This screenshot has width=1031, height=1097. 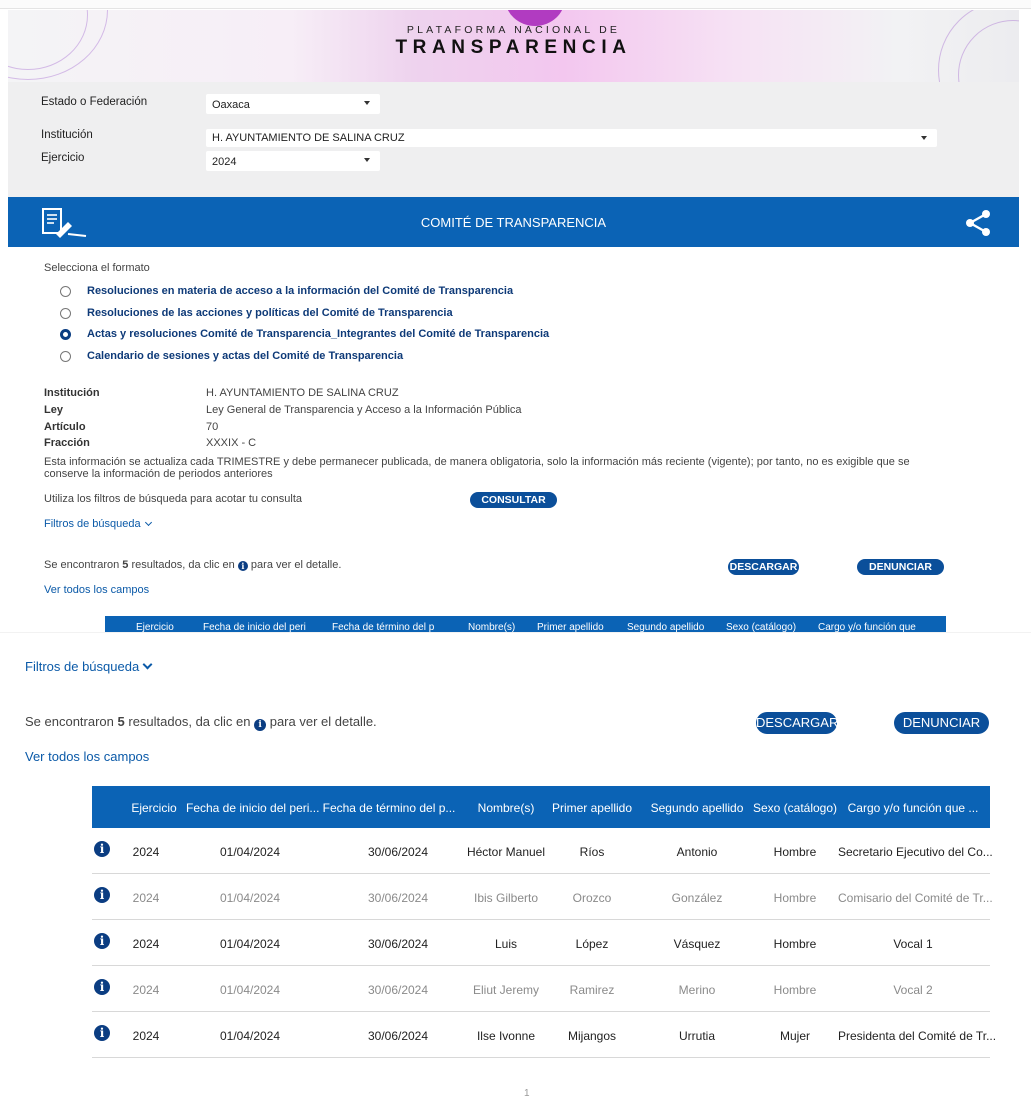 What do you see at coordinates (515, 4) in the screenshot?
I see `browser-top-strip` at bounding box center [515, 4].